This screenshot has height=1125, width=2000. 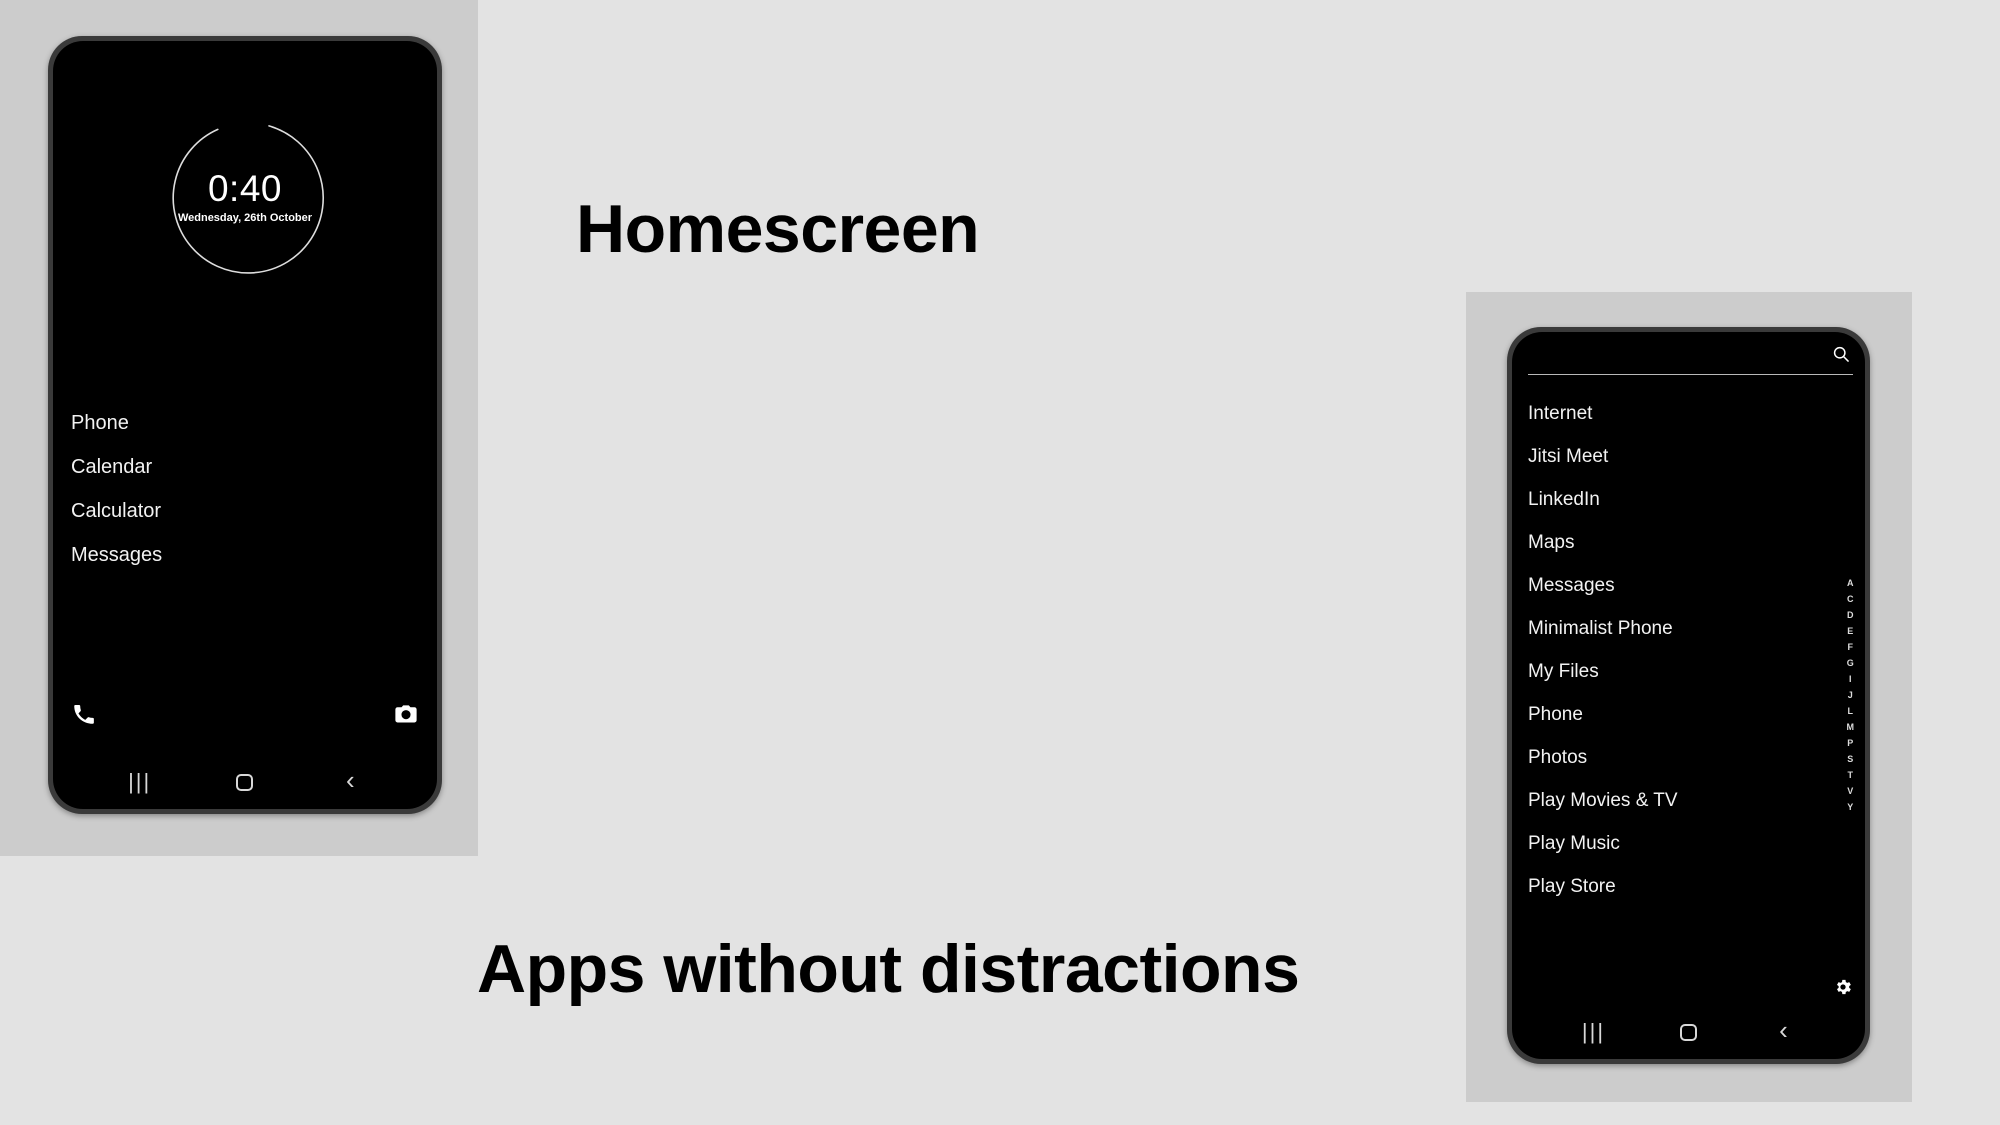 What do you see at coordinates (1850, 616) in the screenshot?
I see `index-letter: D` at bounding box center [1850, 616].